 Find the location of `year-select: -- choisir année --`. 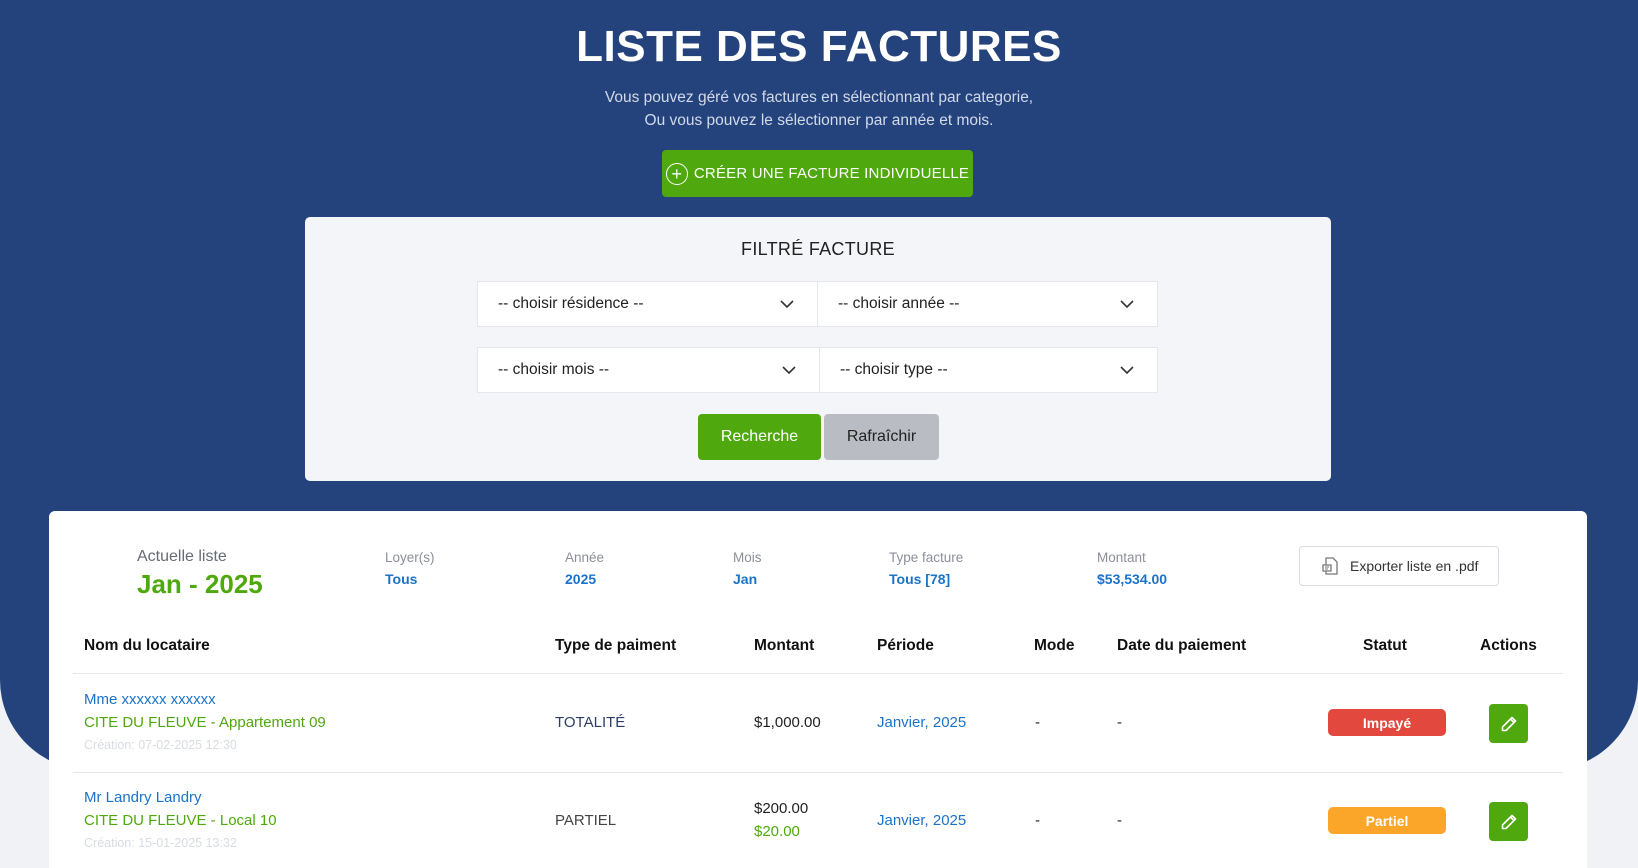

year-select: -- choisir année -- is located at coordinates (987, 304).